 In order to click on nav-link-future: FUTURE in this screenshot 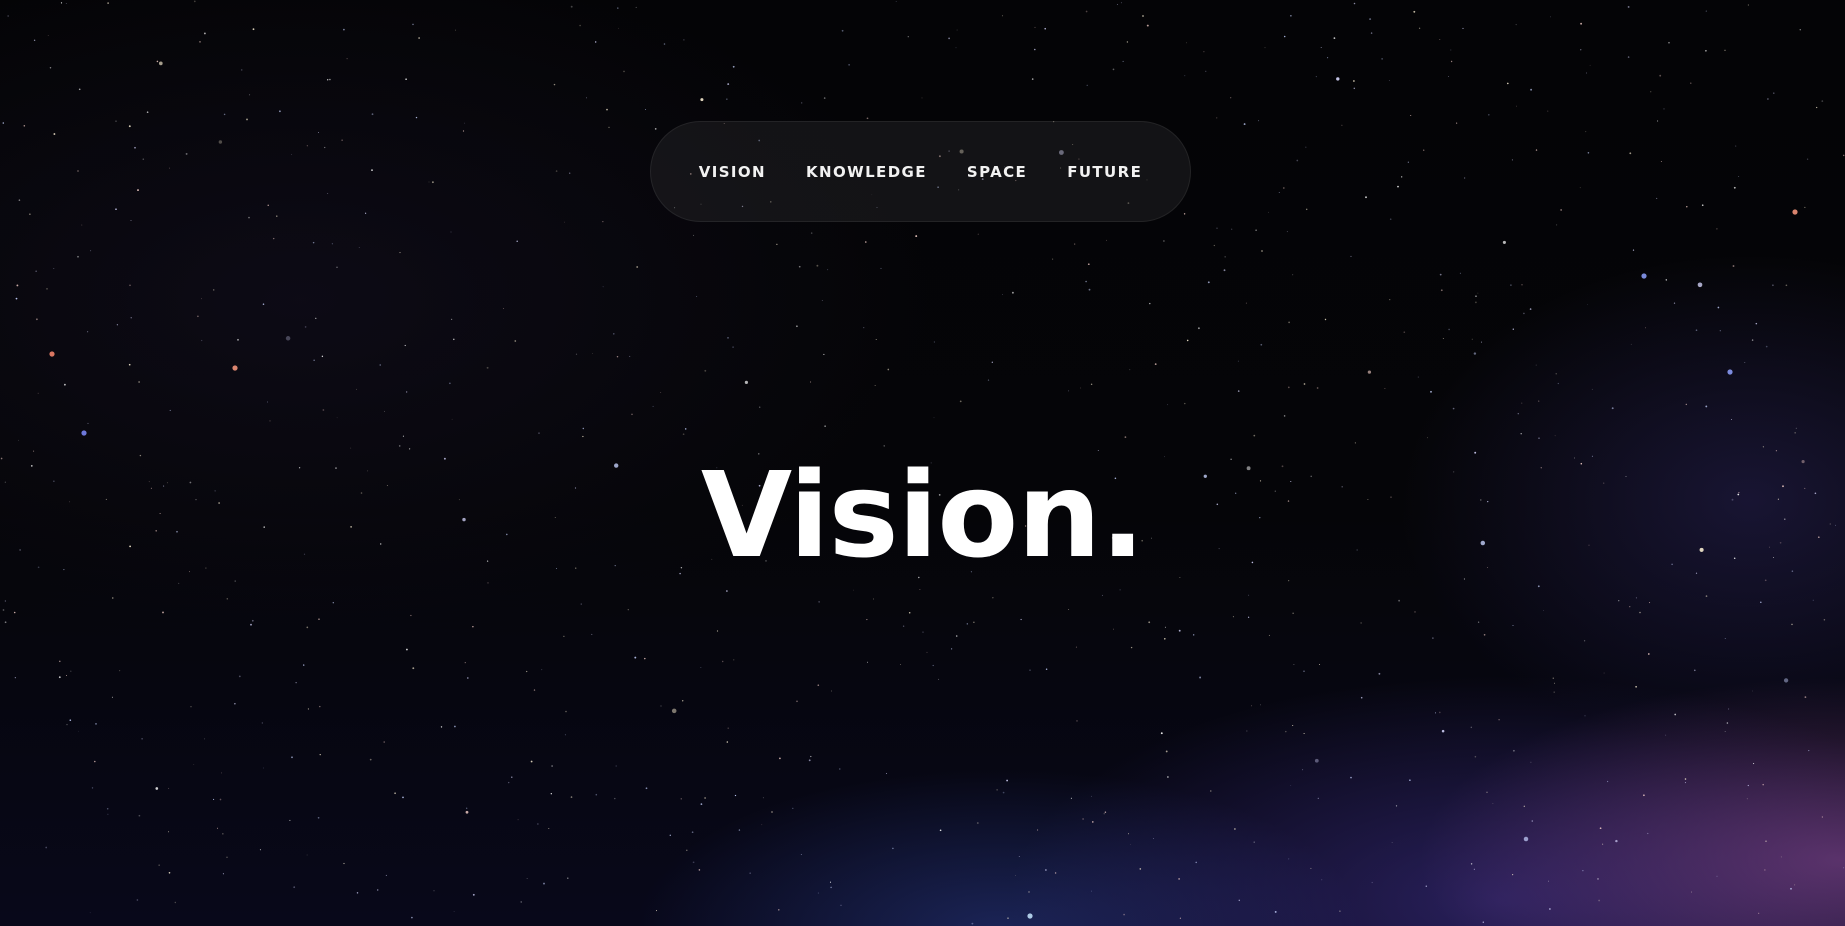, I will do `click(1104, 172)`.